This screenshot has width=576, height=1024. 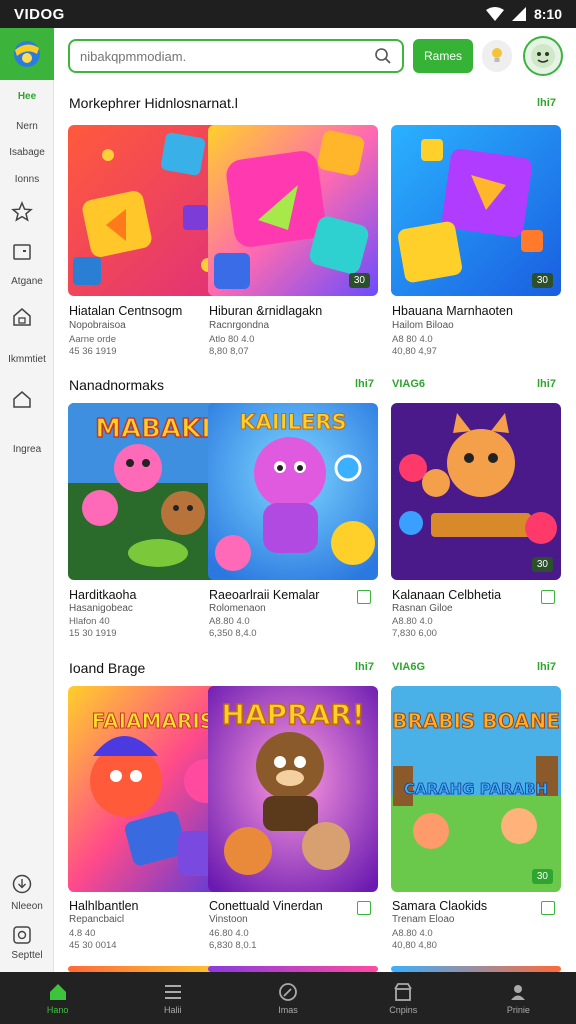 What do you see at coordinates (443, 56) in the screenshot?
I see `games-button: Rames` at bounding box center [443, 56].